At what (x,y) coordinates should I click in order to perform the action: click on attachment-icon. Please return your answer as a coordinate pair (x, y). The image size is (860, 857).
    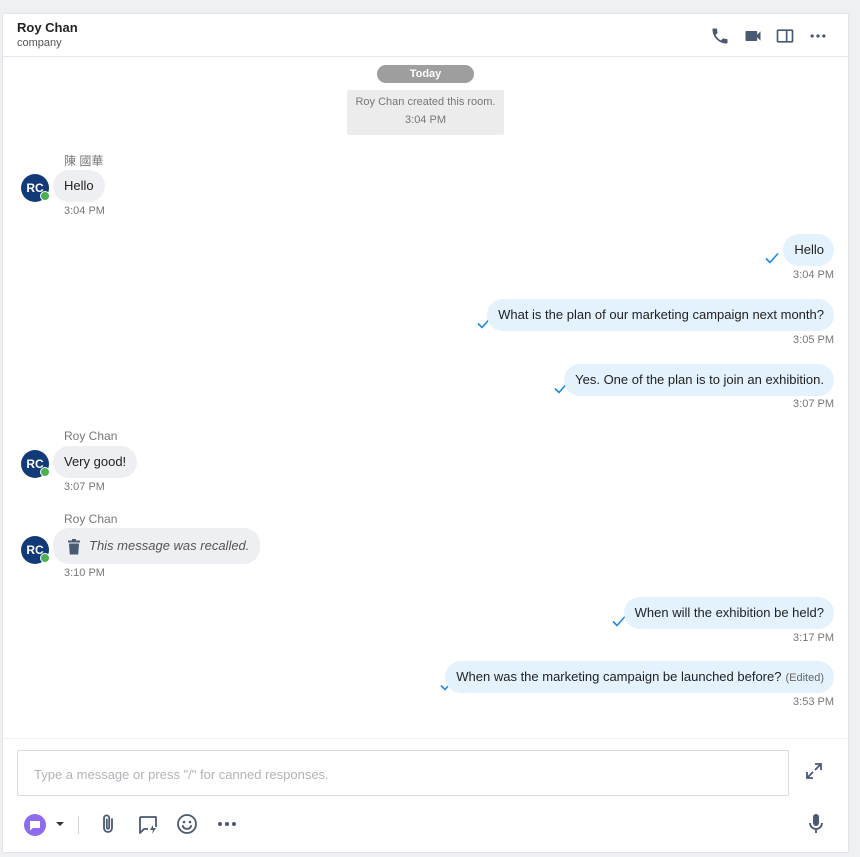
    Looking at the image, I should click on (109, 824).